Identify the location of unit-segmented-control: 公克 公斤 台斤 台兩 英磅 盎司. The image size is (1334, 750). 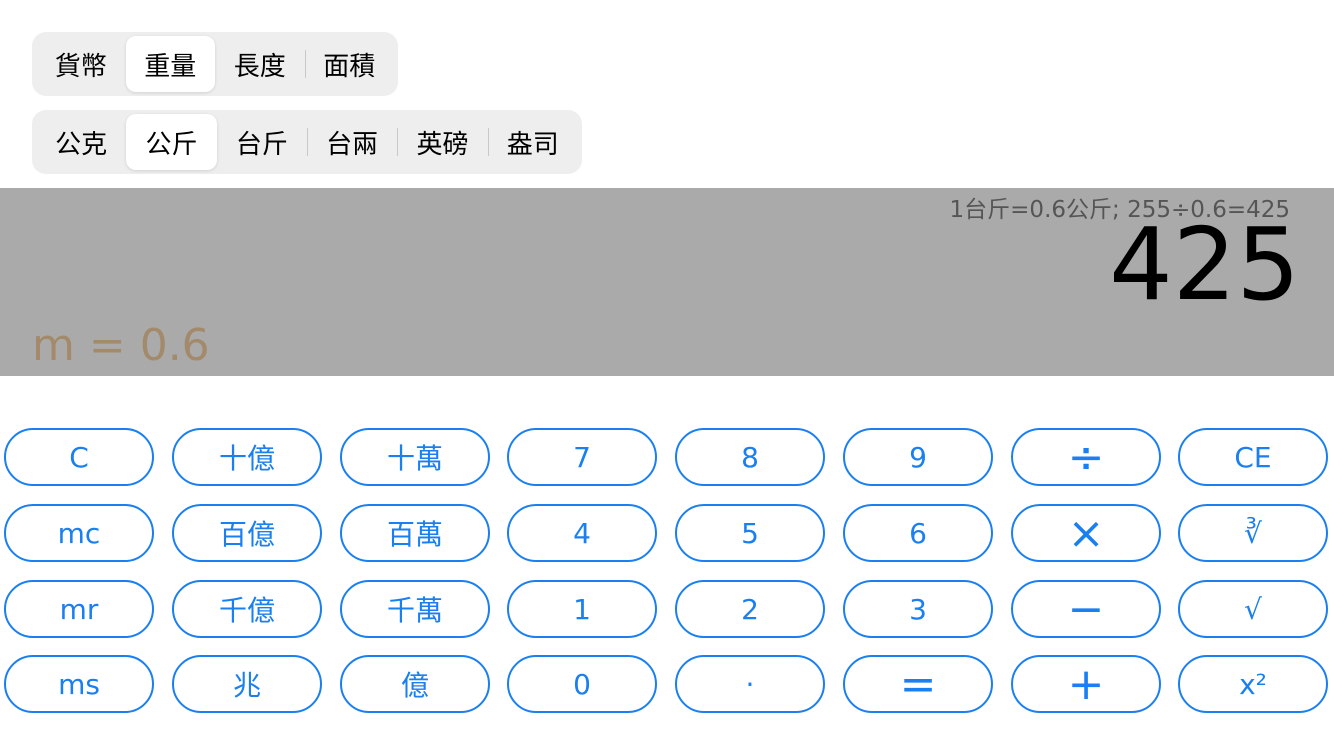
(307, 142).